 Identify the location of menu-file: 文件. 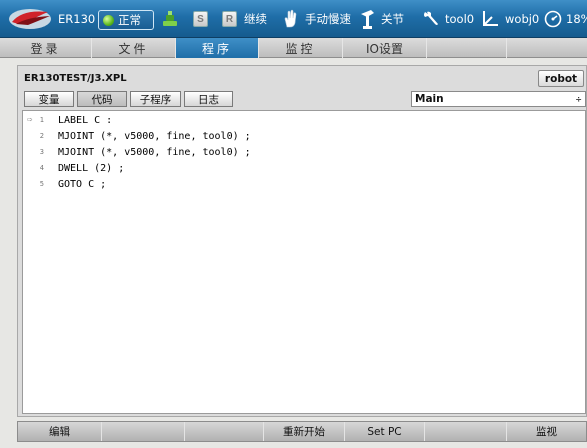
(134, 48).